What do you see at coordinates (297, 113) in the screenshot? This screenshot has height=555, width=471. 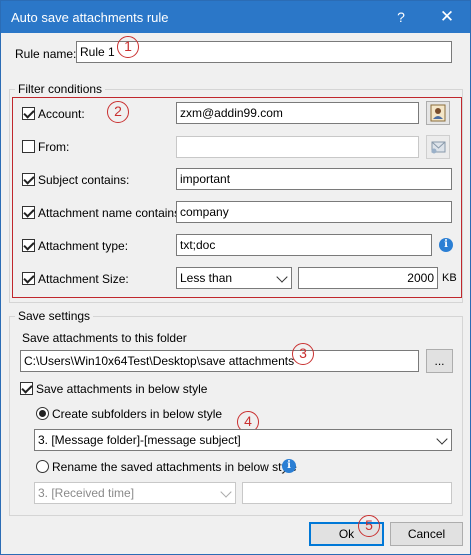 I see `account-input: zxm@addin99.com` at bounding box center [297, 113].